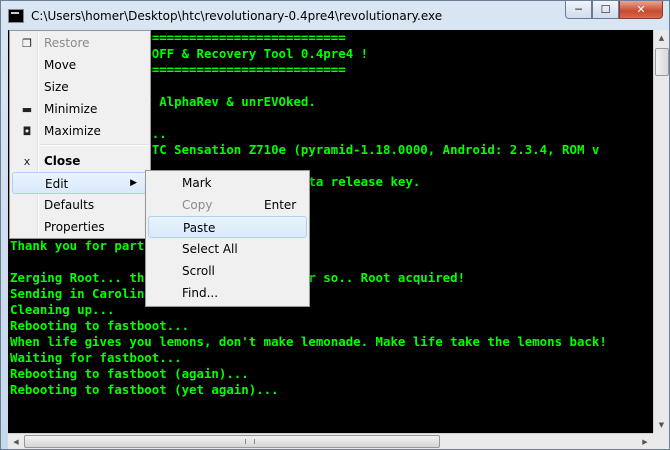 This screenshot has width=670, height=450. Describe the element at coordinates (27, 131) in the screenshot. I see `maximize-icon: ◘` at that location.